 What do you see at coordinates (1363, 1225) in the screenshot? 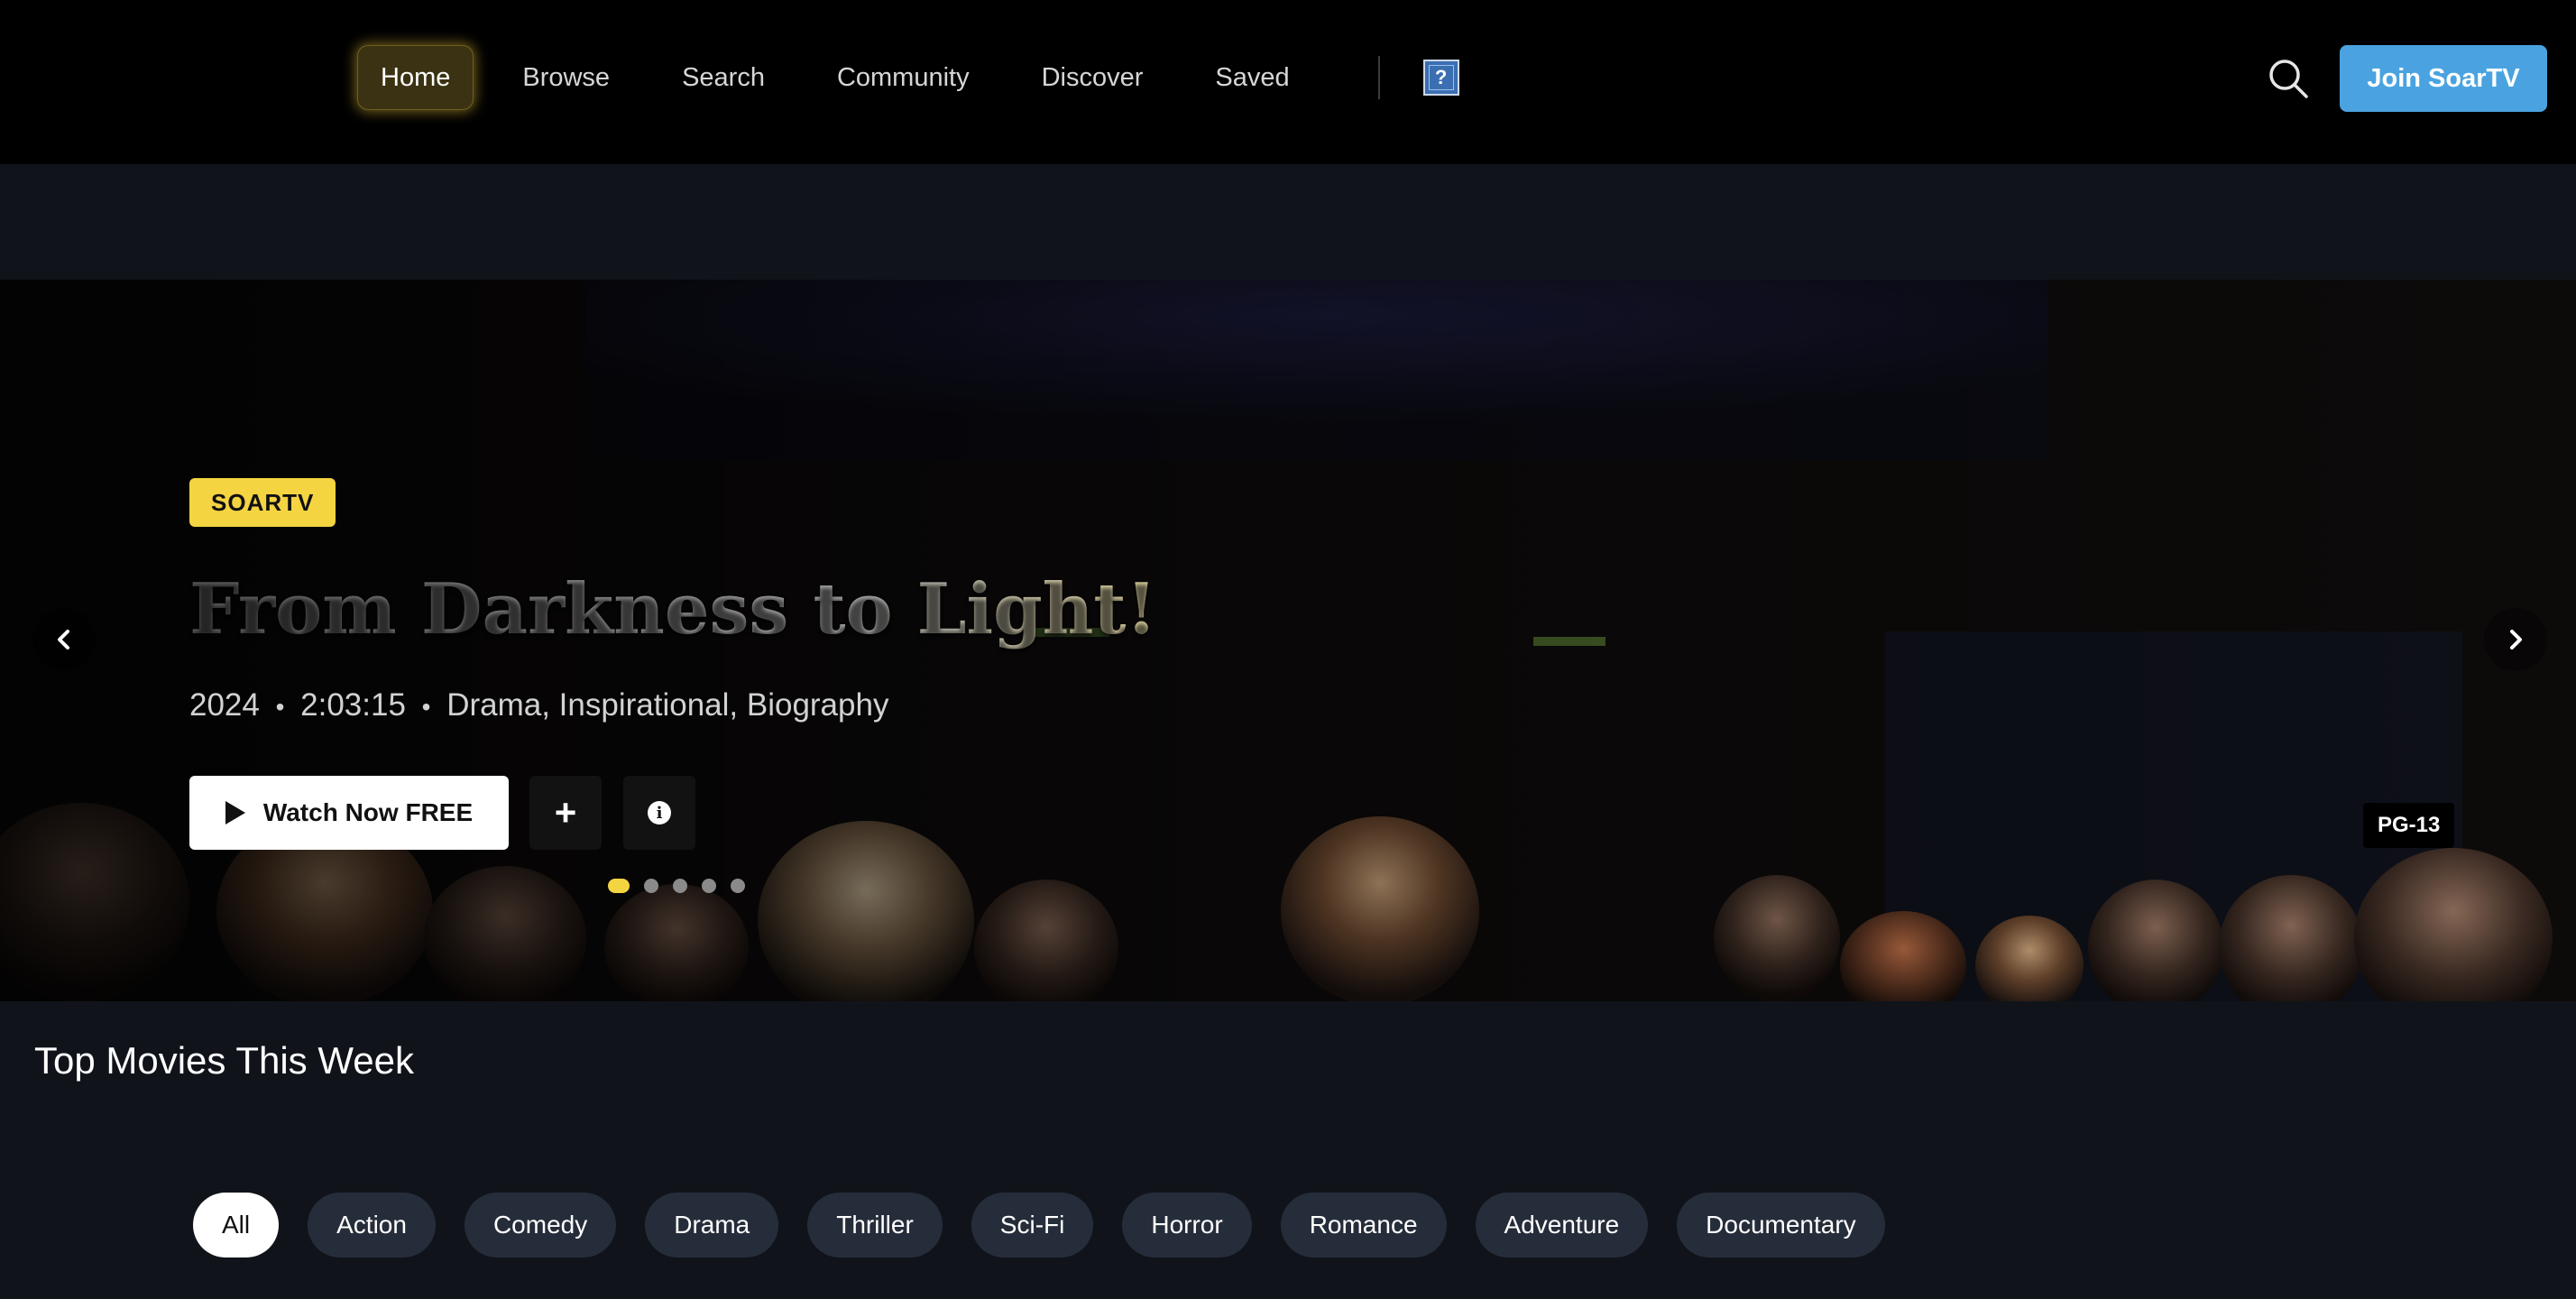
I see `filter-chip-romance: Romance` at bounding box center [1363, 1225].